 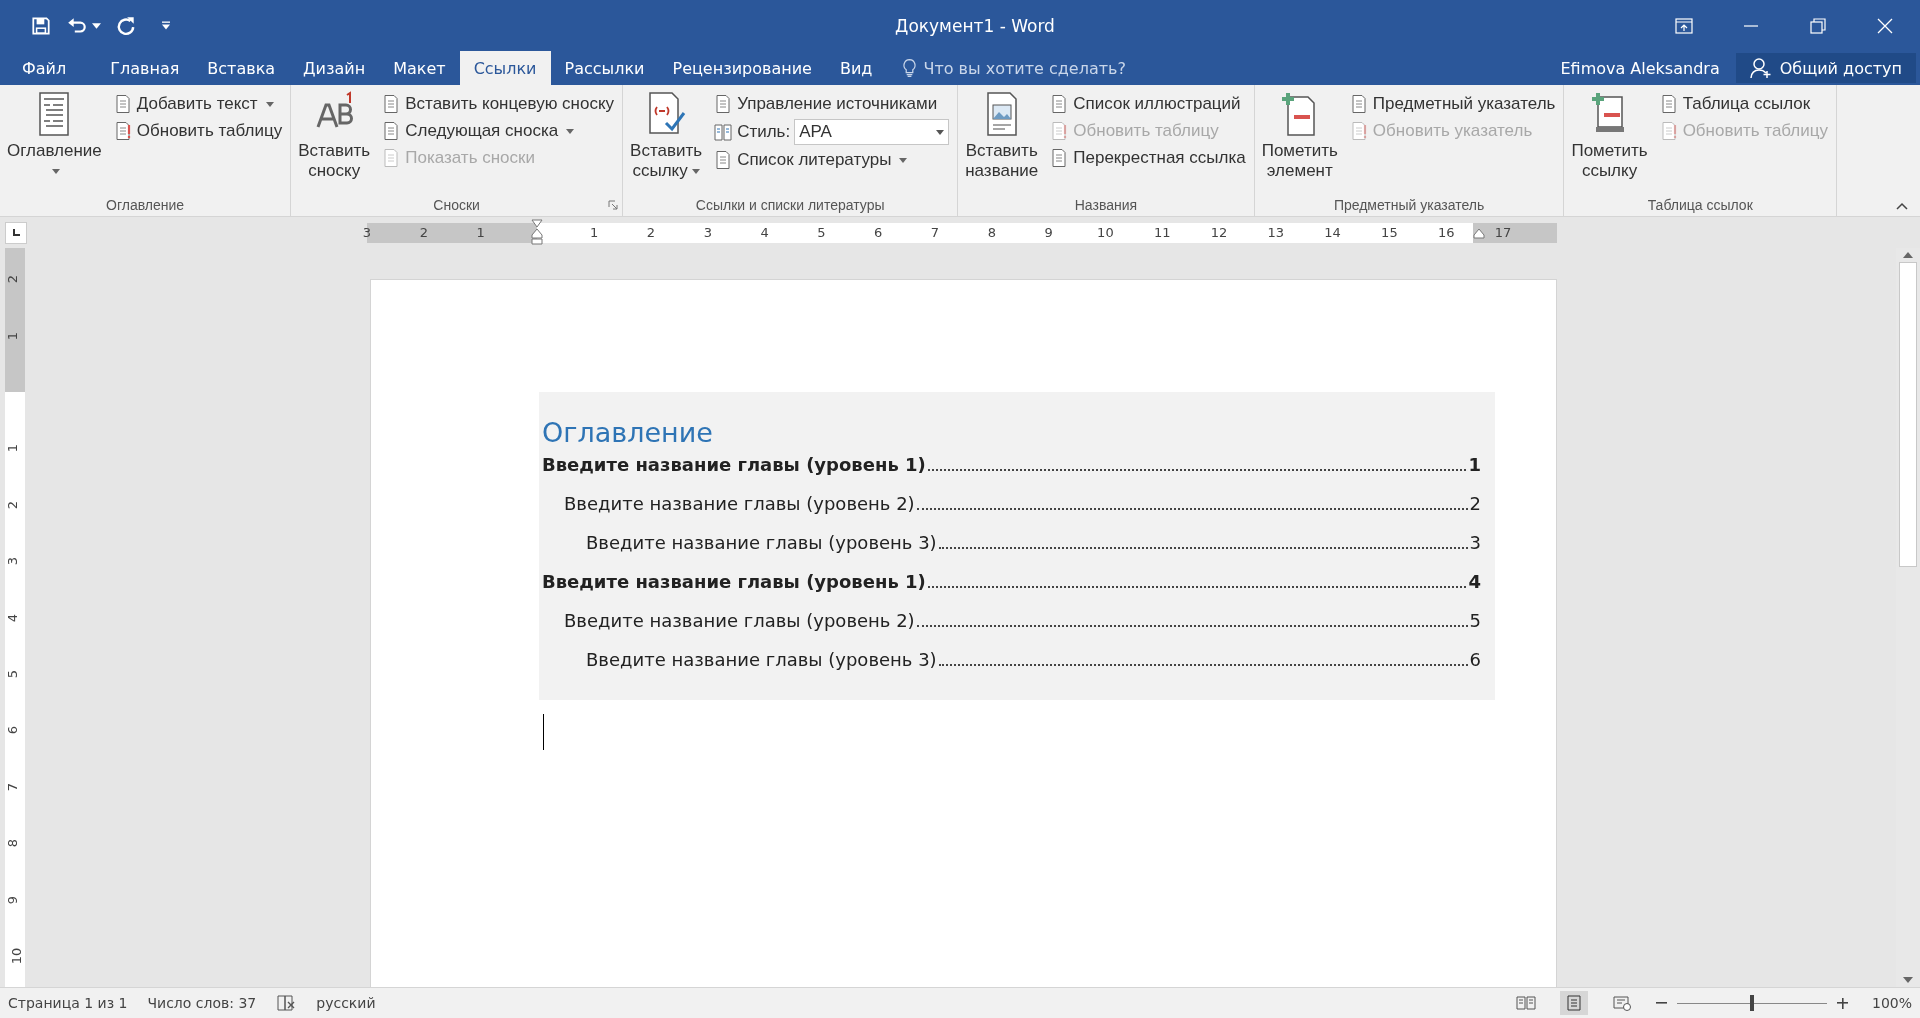 What do you see at coordinates (48, 68) in the screenshot?
I see `ribbon-tab: Файл` at bounding box center [48, 68].